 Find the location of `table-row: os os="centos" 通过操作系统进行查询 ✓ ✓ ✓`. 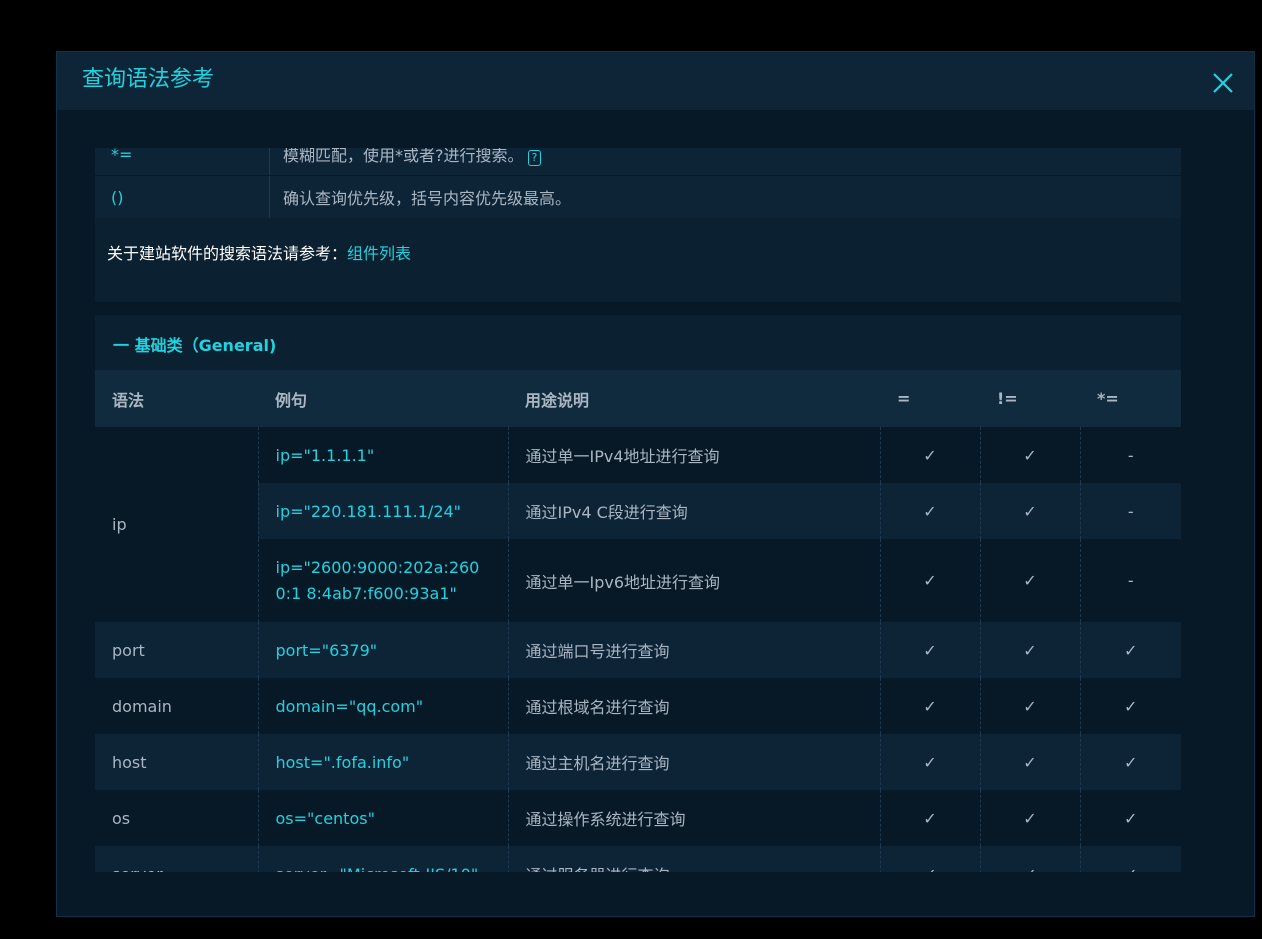

table-row: os os="centos" 通过操作系统进行查询 ✓ ✓ ✓ is located at coordinates (638, 818).